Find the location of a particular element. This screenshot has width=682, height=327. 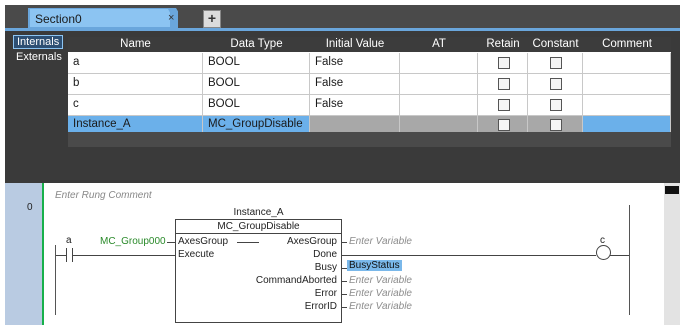

fb-output-done: Done is located at coordinates (325, 254).